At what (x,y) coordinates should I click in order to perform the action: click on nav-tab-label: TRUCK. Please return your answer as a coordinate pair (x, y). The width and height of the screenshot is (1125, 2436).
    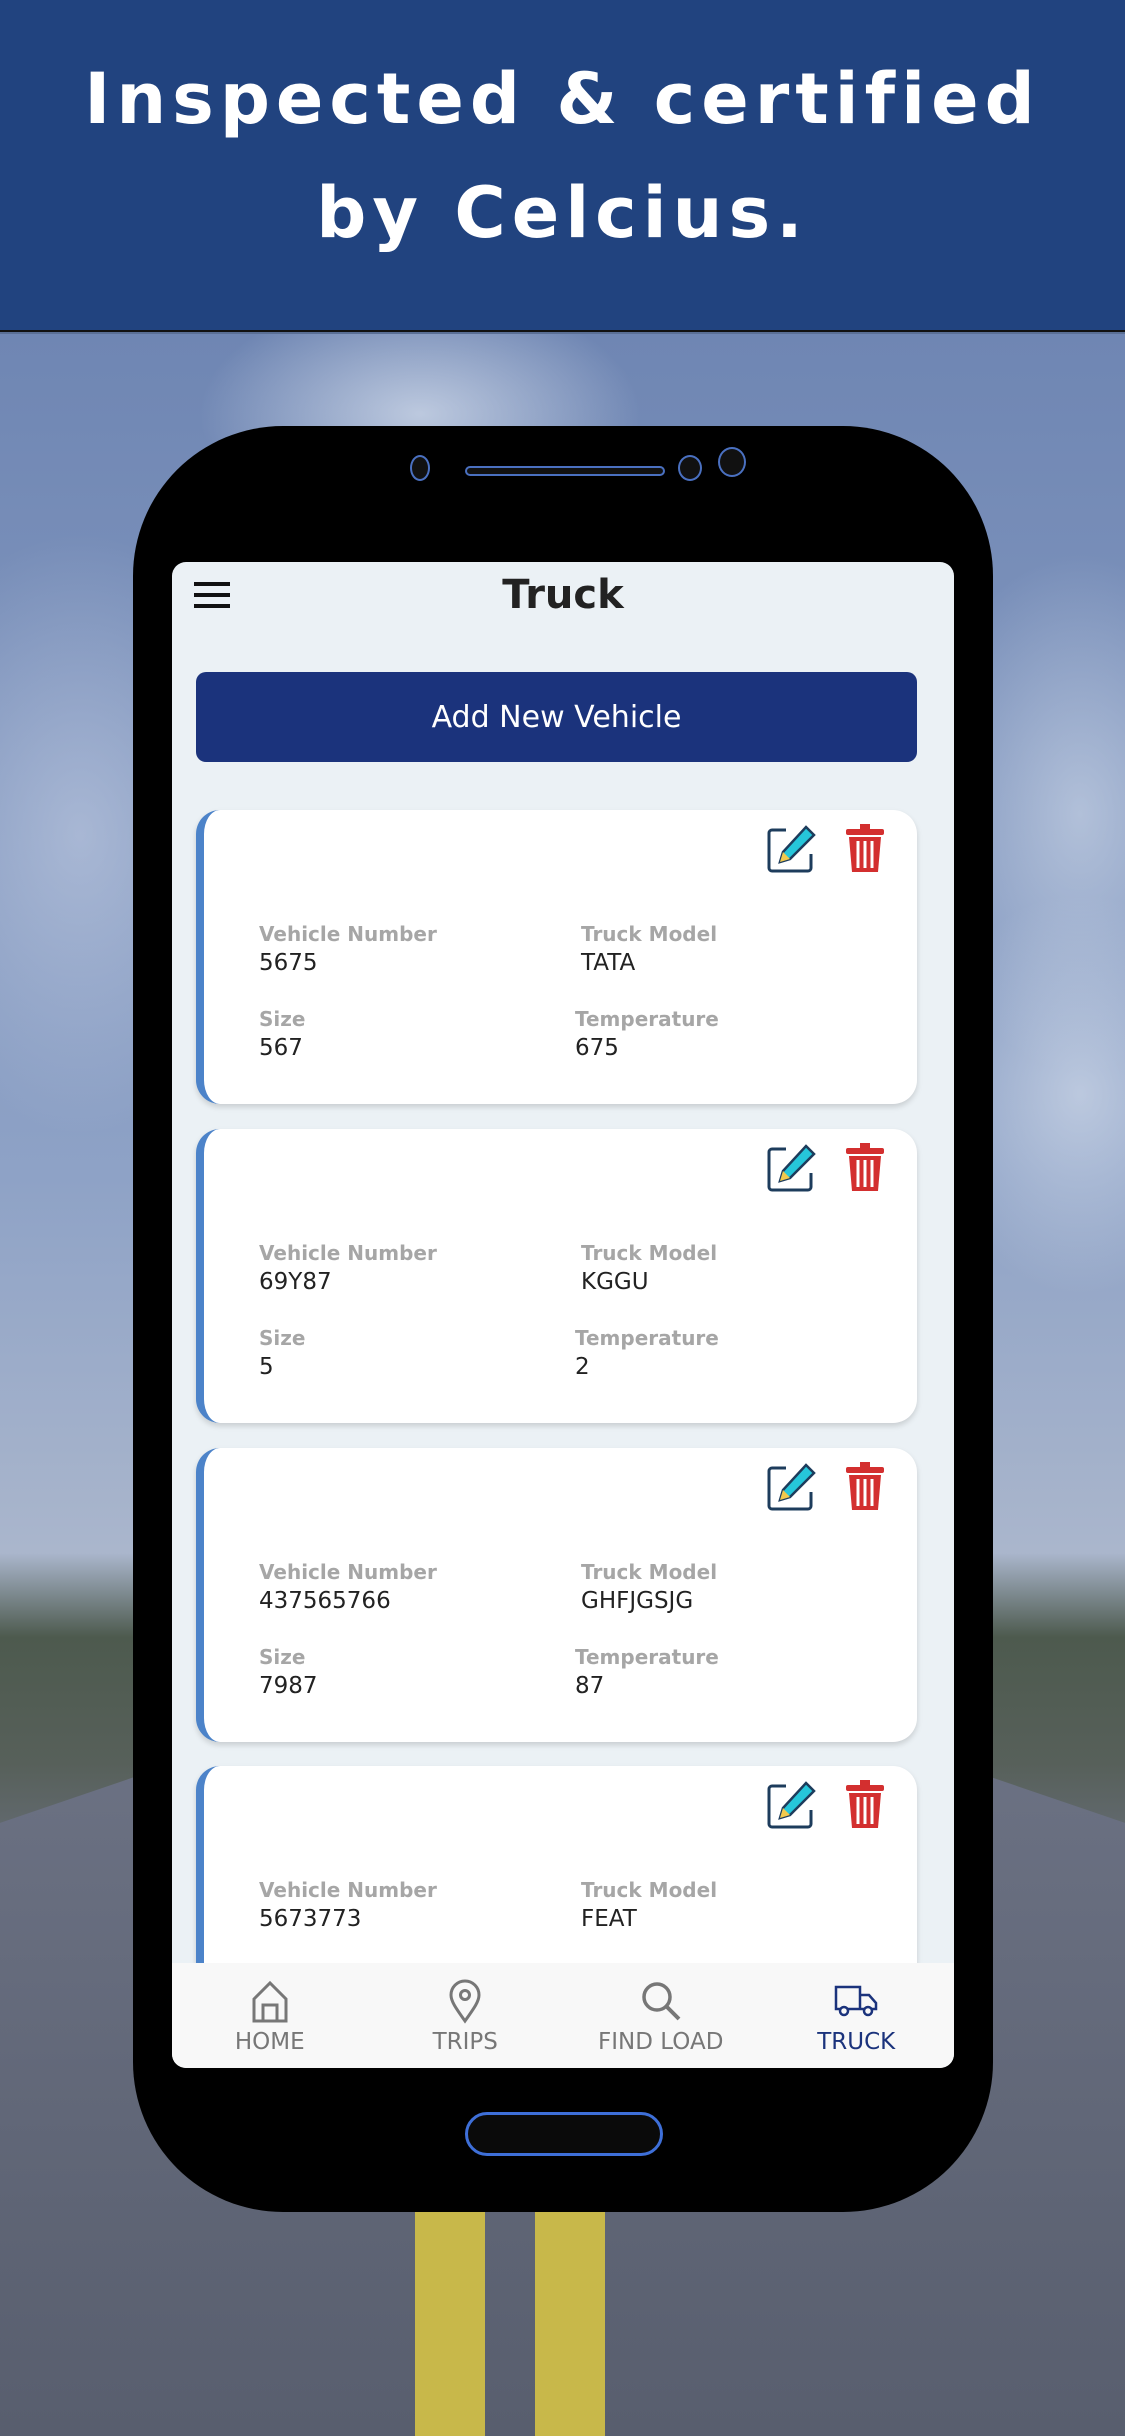
    Looking at the image, I should click on (856, 2042).